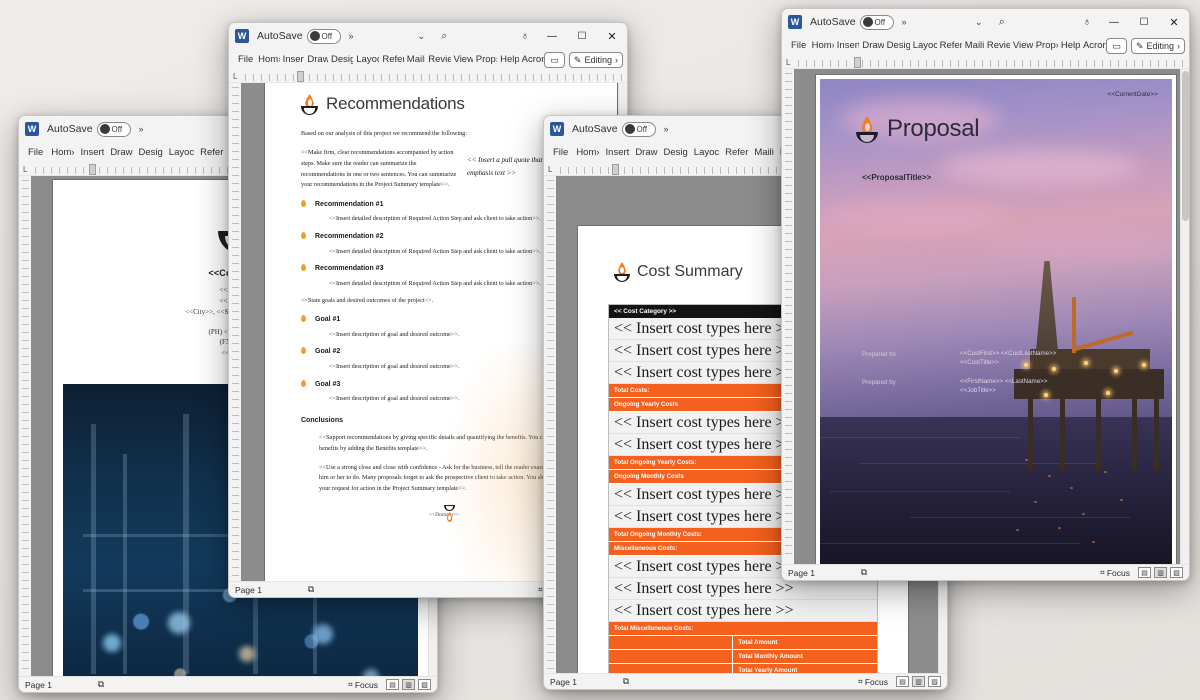  I want to click on tab-proposal: Prop›, so click(1045, 46).